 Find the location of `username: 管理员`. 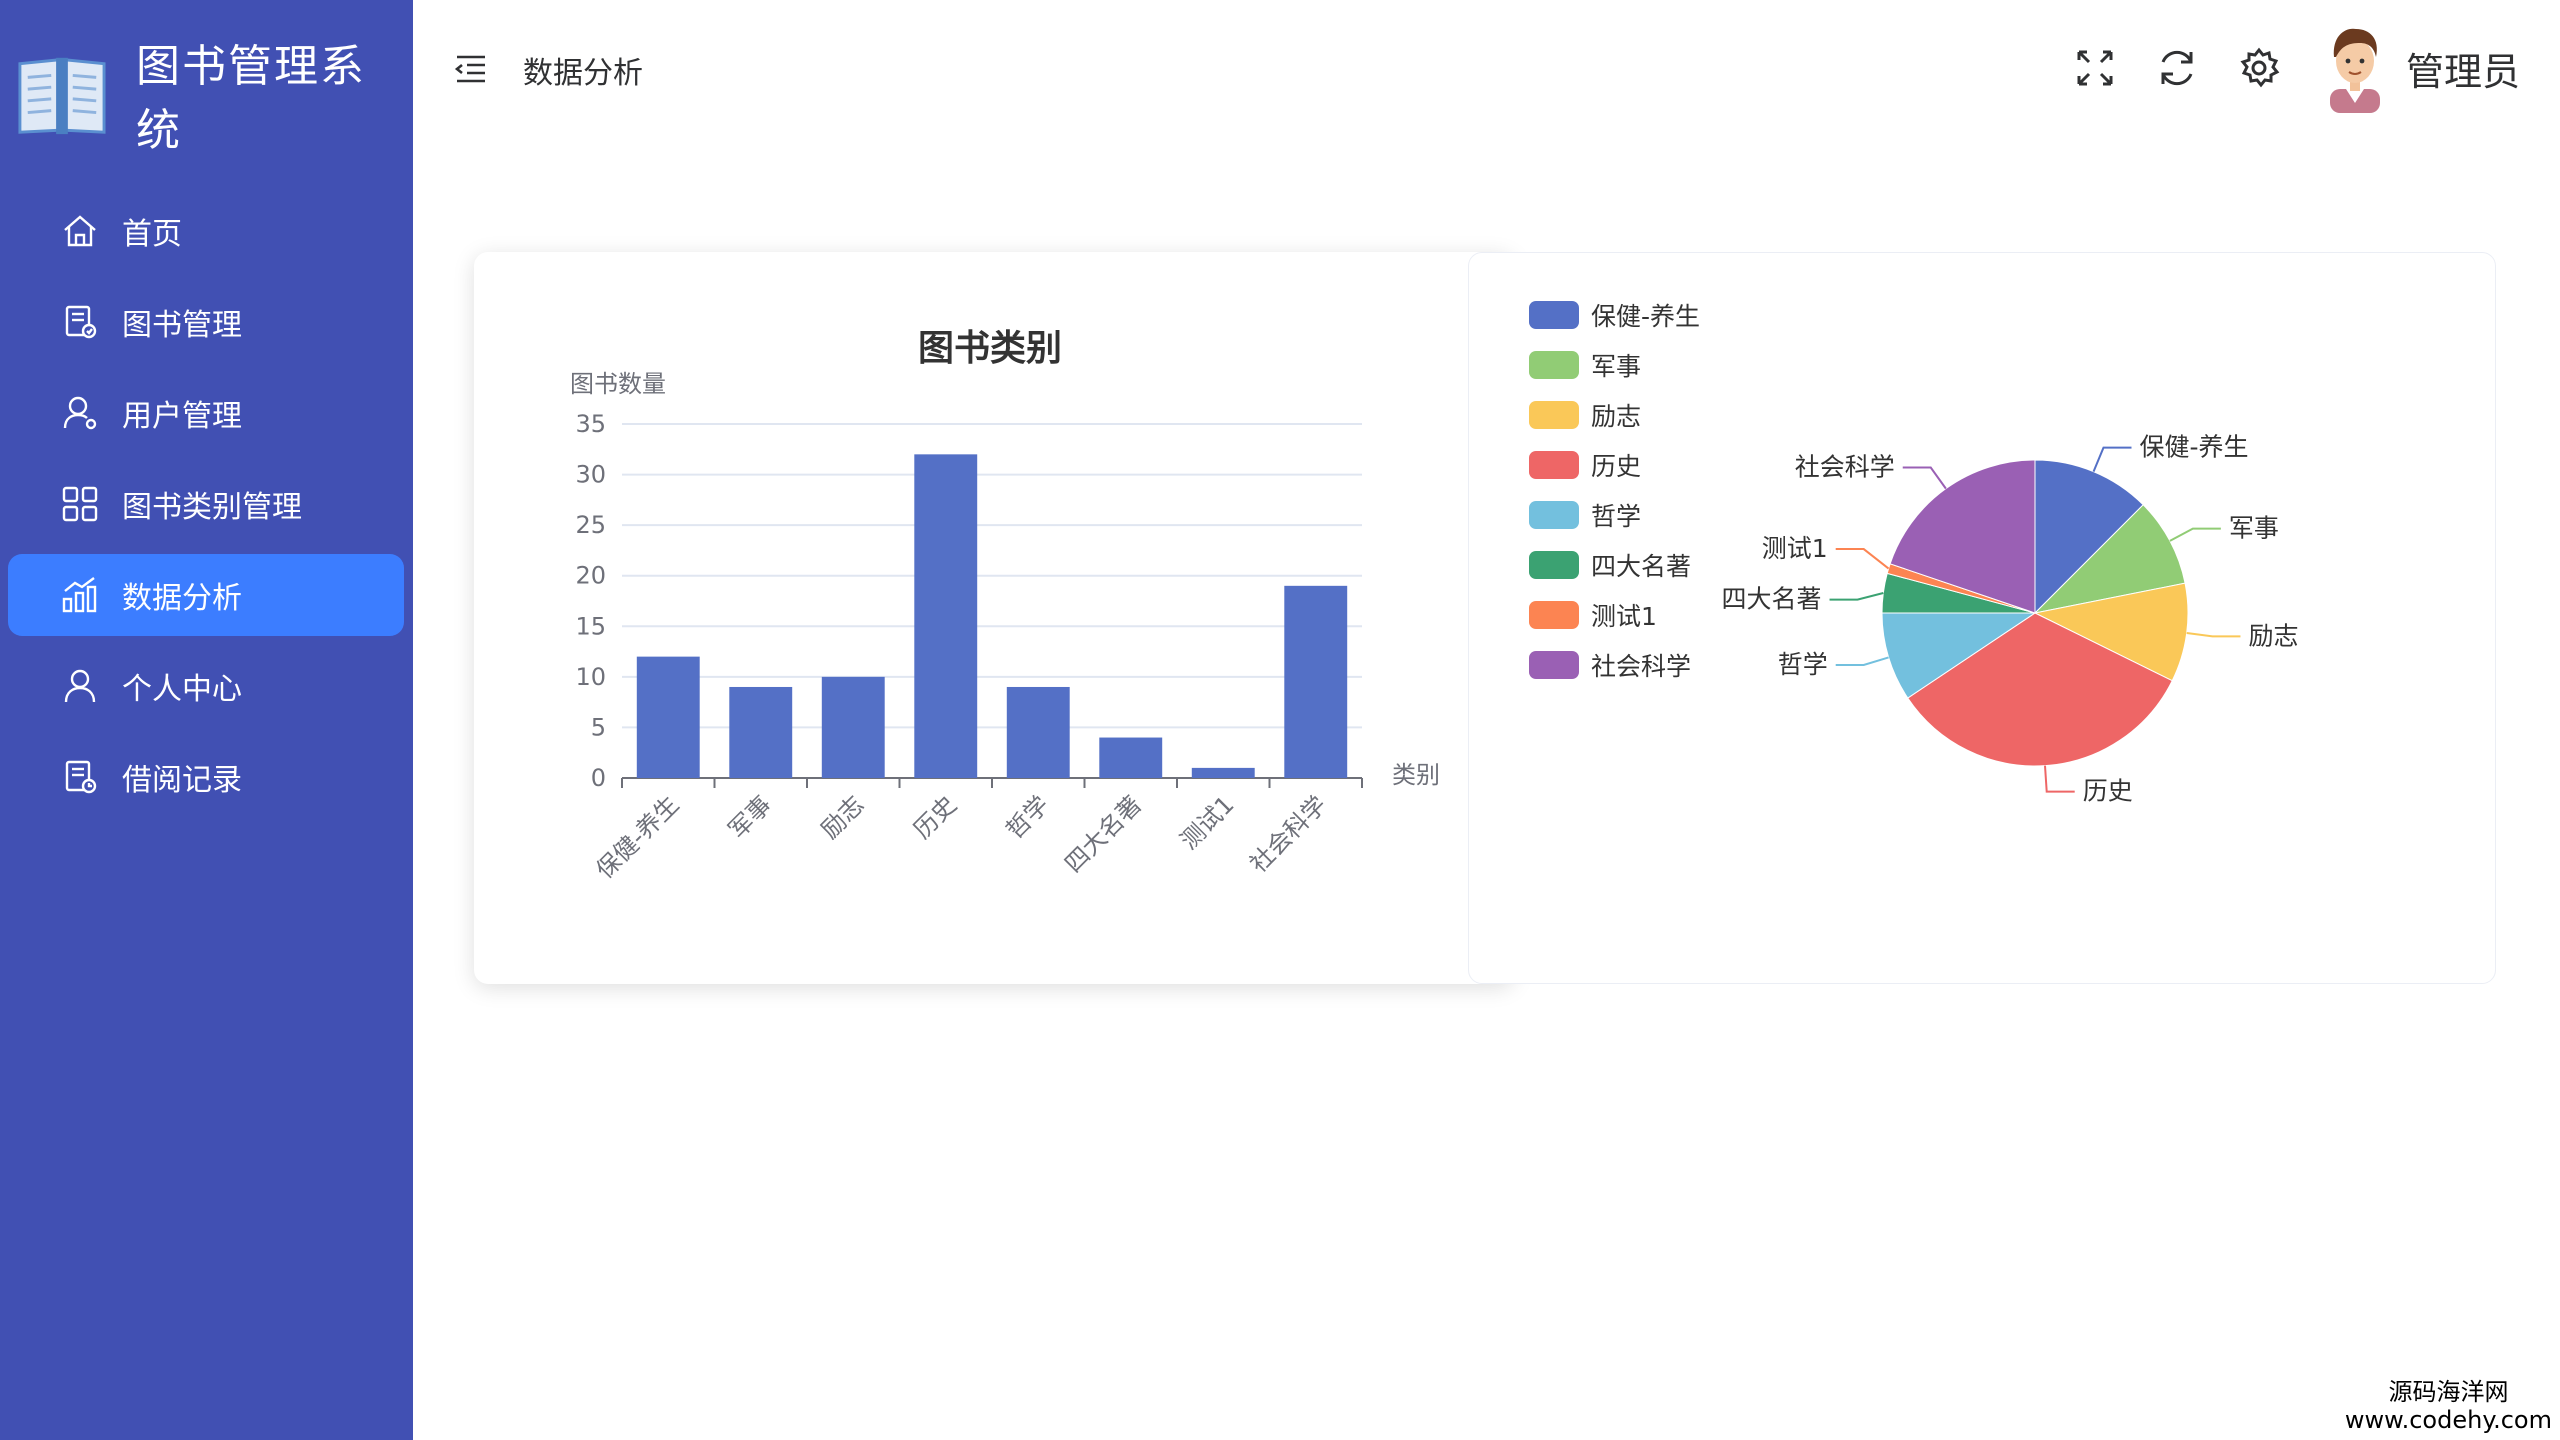

username: 管理员 is located at coordinates (2462, 71).